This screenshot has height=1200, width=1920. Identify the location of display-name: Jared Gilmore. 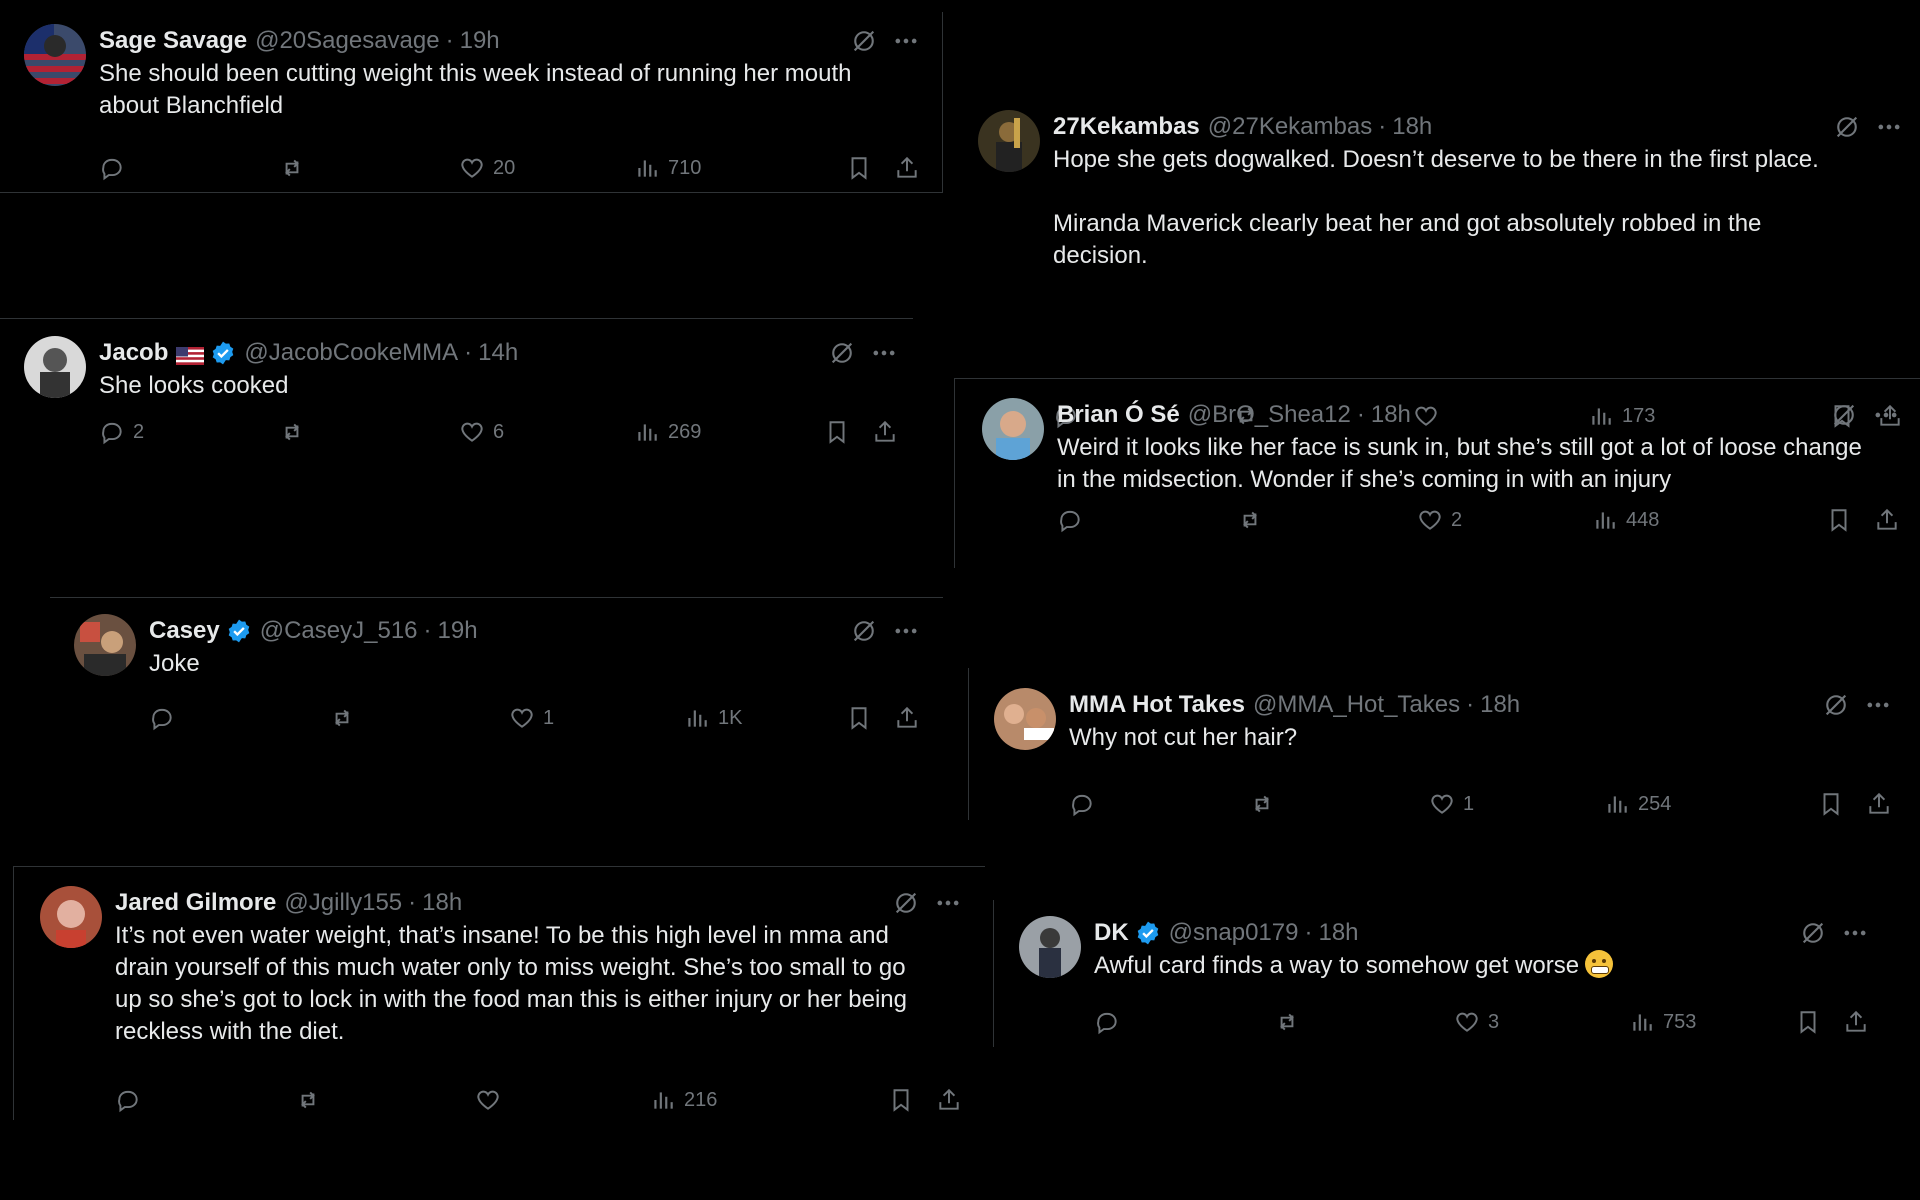
(195, 903).